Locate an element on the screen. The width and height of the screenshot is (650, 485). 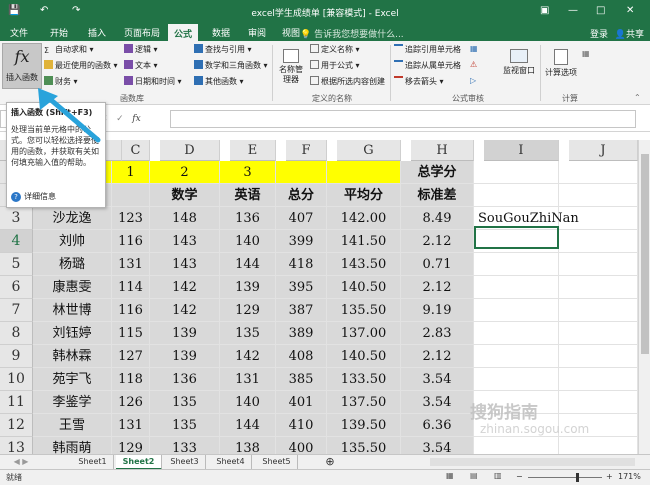
arrow-shaft is located at coordinates (71, 117).